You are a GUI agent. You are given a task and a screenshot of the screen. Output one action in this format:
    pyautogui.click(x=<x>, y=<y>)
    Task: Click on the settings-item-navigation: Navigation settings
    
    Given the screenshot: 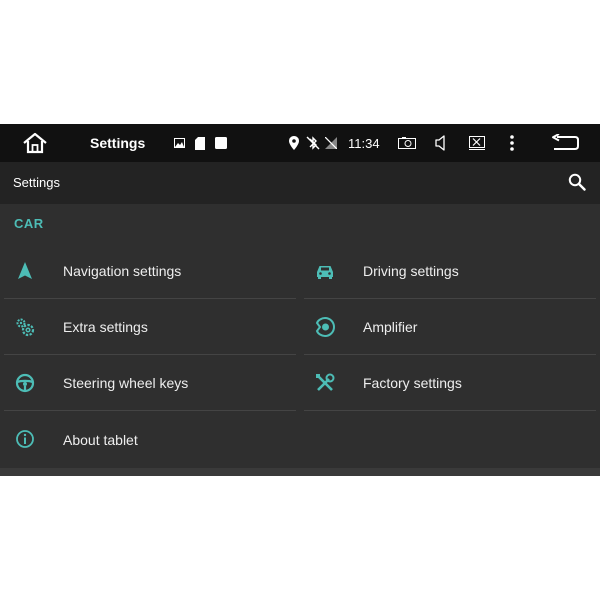 What is the action you would take?
    pyautogui.click(x=150, y=271)
    